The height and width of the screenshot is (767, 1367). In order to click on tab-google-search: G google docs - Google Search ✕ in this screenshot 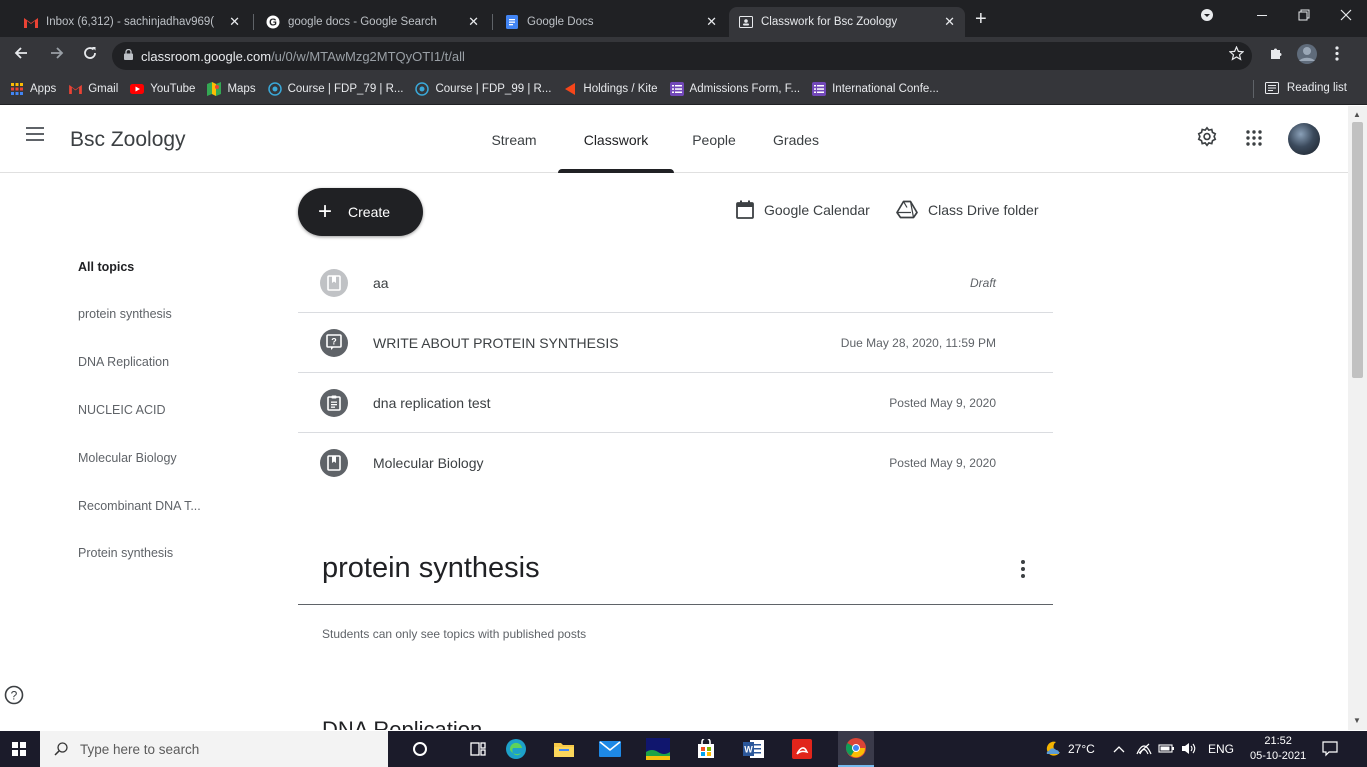, I will do `click(372, 22)`.